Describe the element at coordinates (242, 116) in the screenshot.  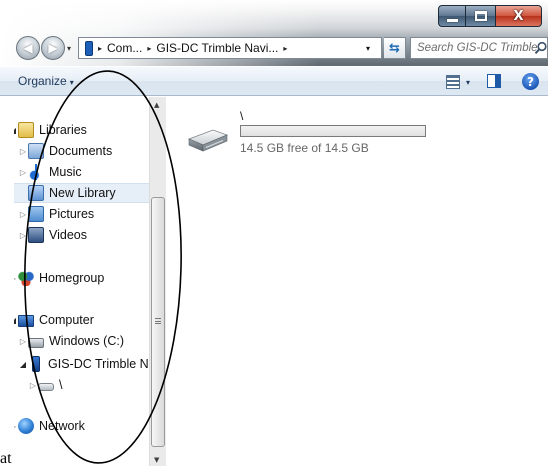
I see `drive-name: \` at that location.